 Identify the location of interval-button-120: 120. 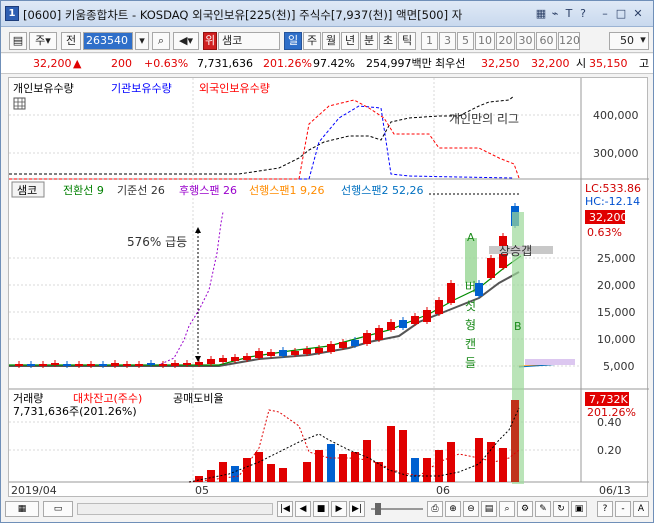
(569, 41).